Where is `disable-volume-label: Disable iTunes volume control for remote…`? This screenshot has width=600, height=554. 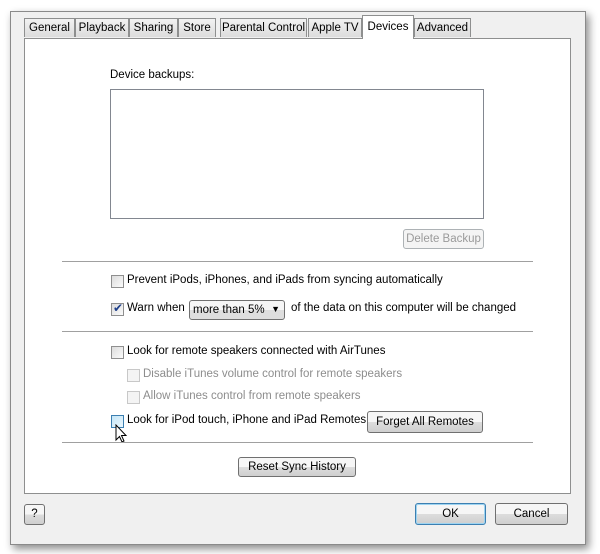 disable-volume-label: Disable iTunes volume control for remote… is located at coordinates (273, 374).